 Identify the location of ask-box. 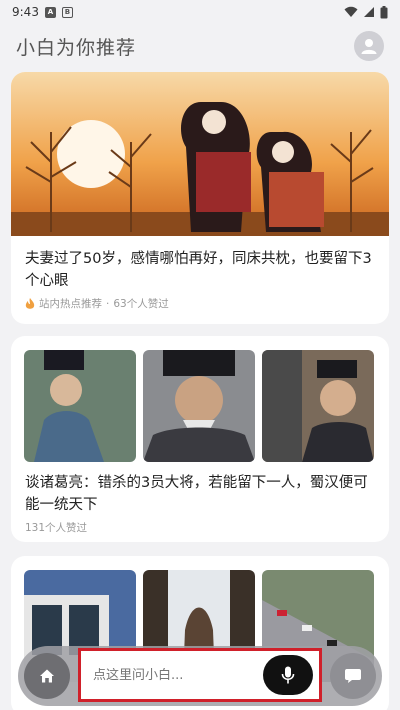
(200, 675).